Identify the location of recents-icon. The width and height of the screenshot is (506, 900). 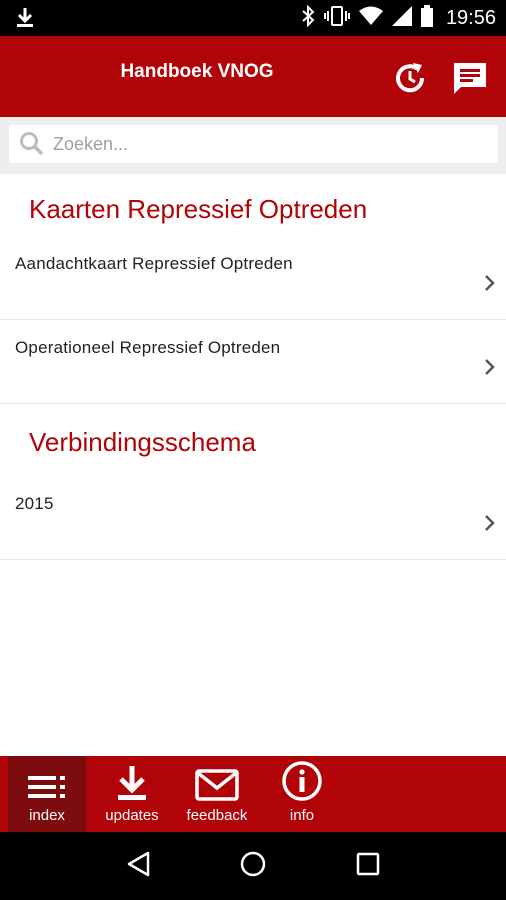
(368, 866).